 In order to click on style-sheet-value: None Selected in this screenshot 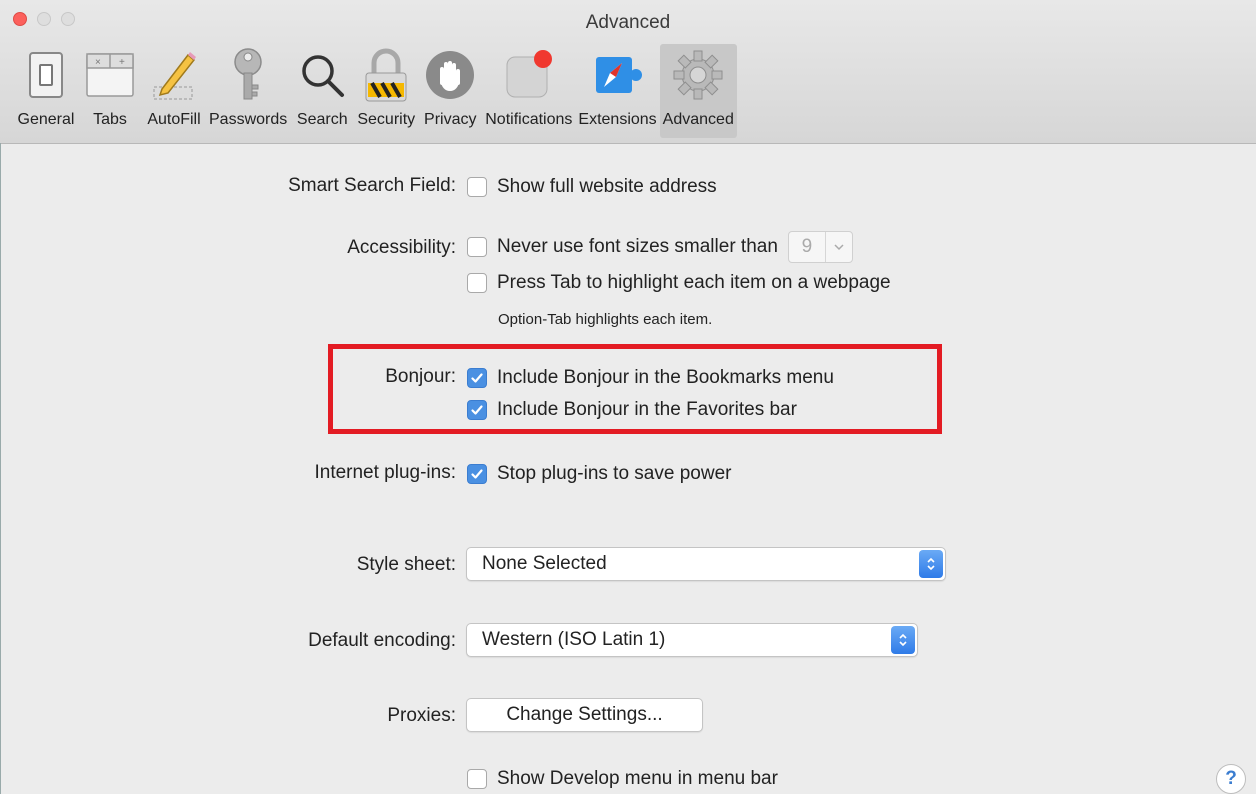, I will do `click(544, 563)`.